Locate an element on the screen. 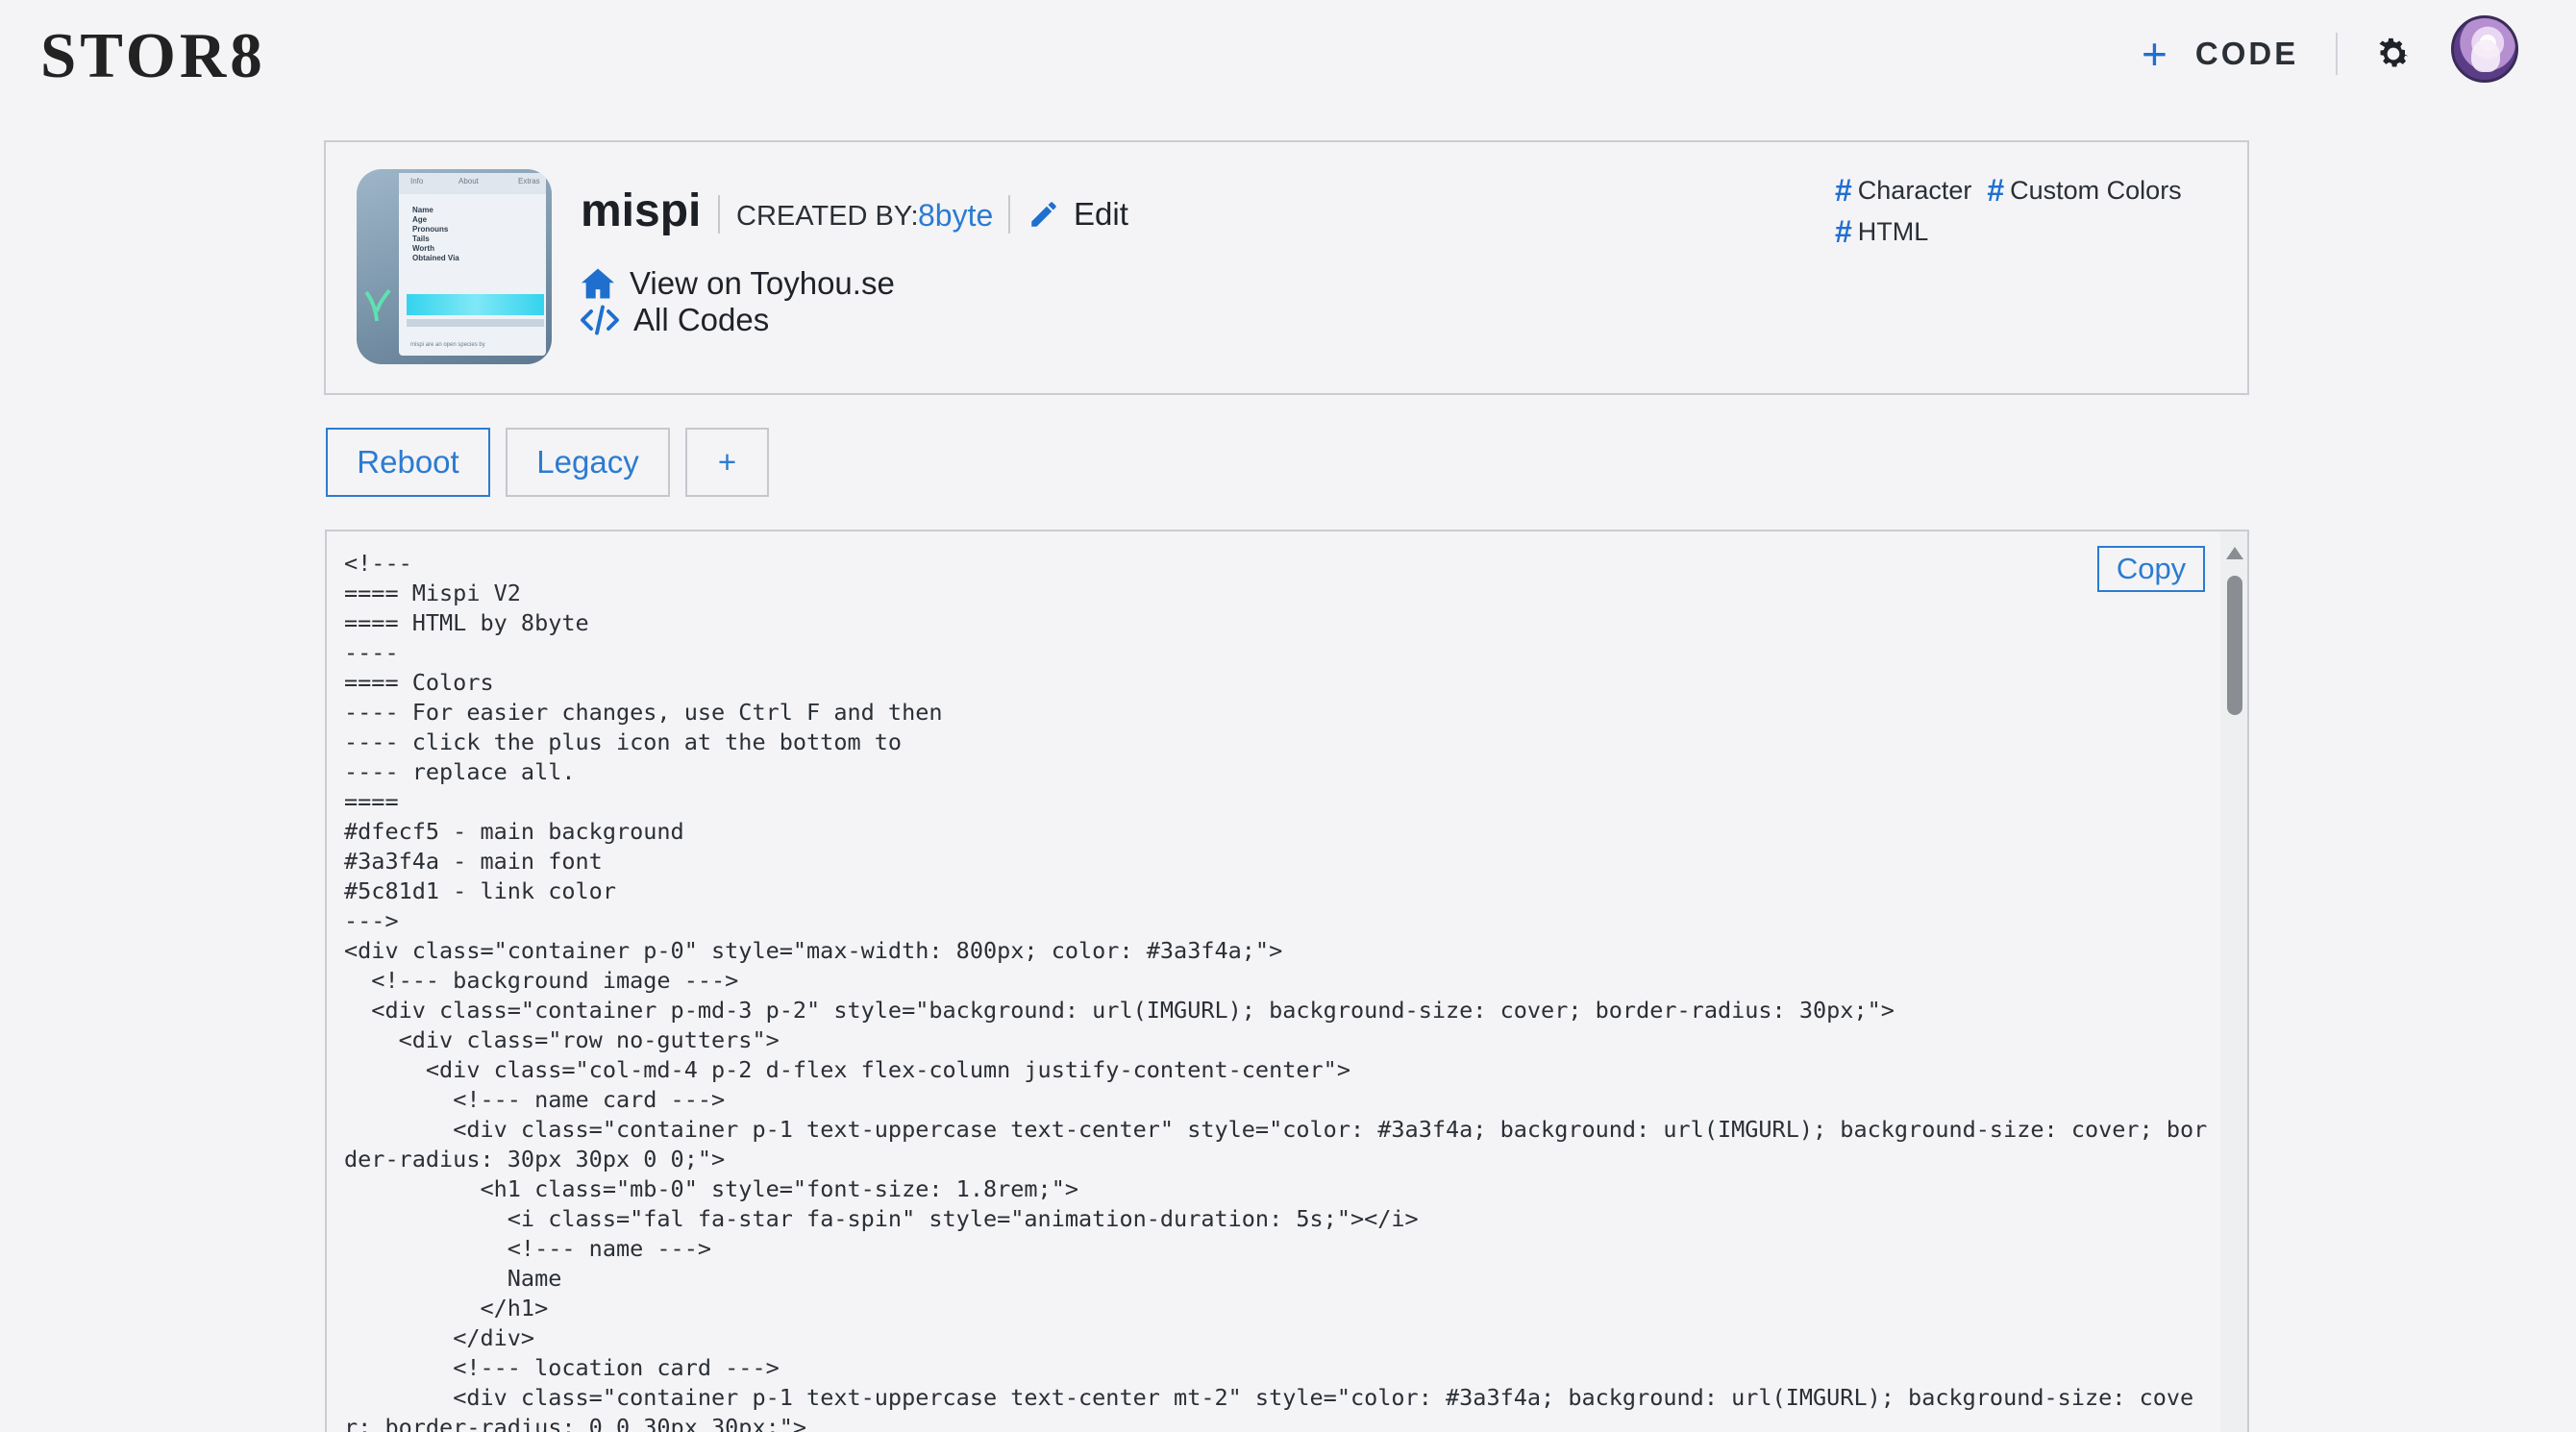  code-icon is located at coordinates (600, 320).